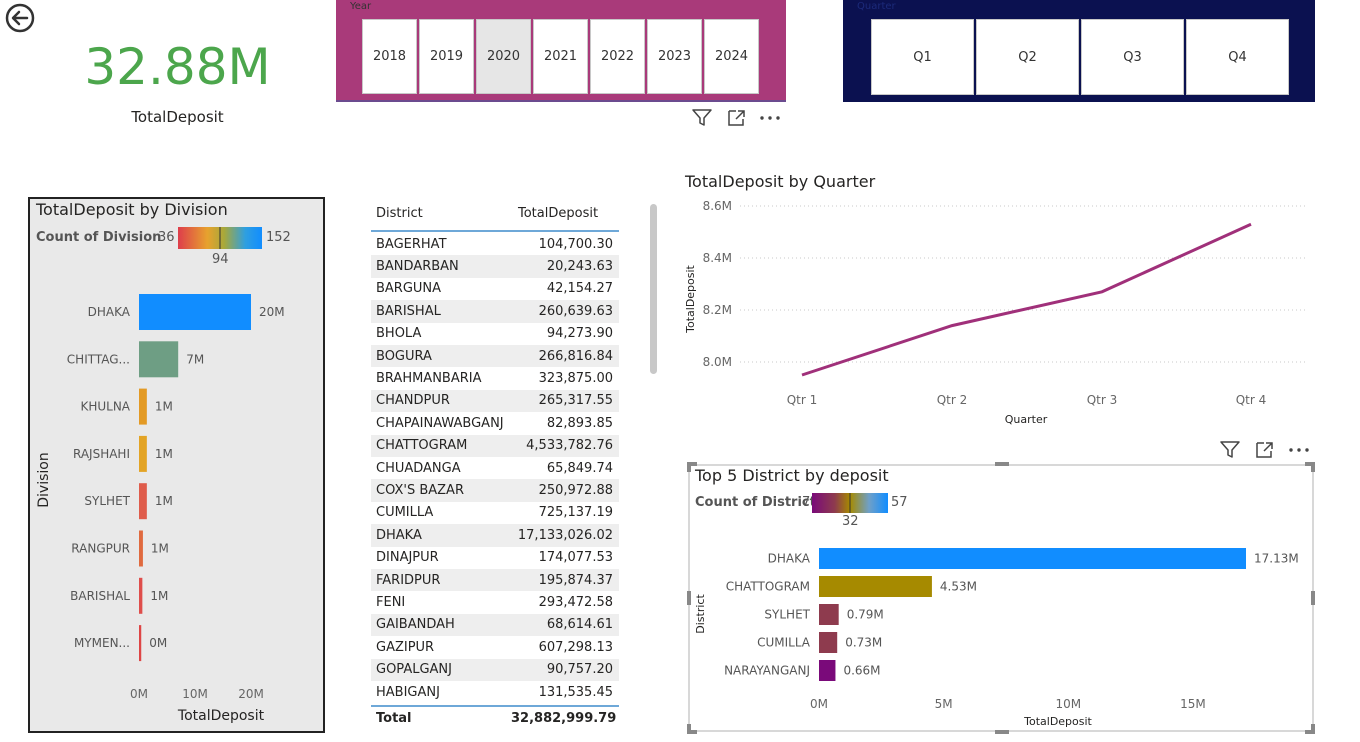 This screenshot has width=1360, height=742. What do you see at coordinates (391, 603) in the screenshot?
I see `cell-district: FENI` at bounding box center [391, 603].